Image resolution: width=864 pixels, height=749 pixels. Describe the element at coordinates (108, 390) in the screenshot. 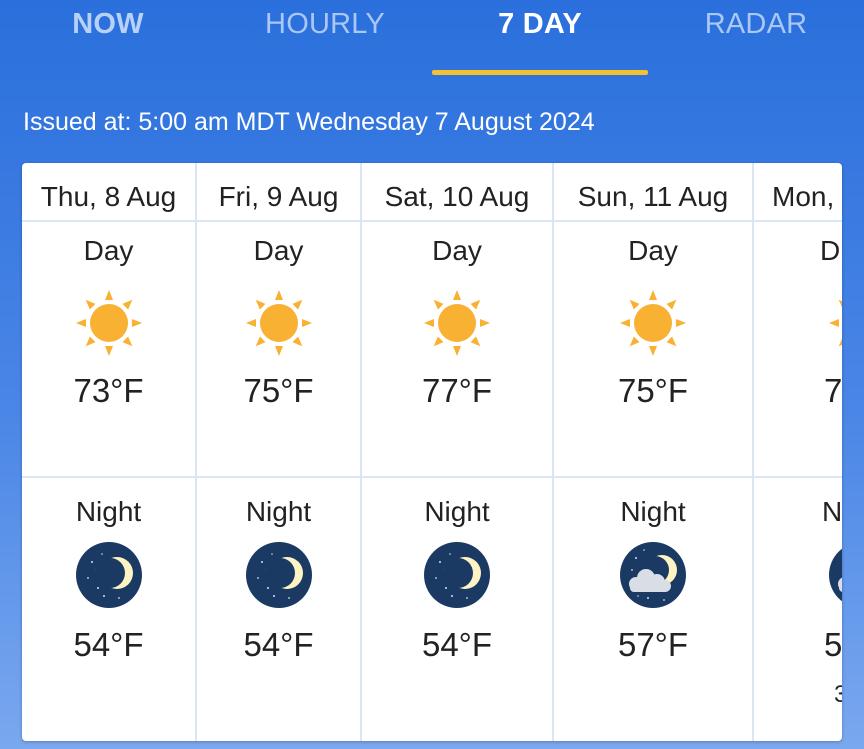

I see `day-temperature: 73°F` at that location.